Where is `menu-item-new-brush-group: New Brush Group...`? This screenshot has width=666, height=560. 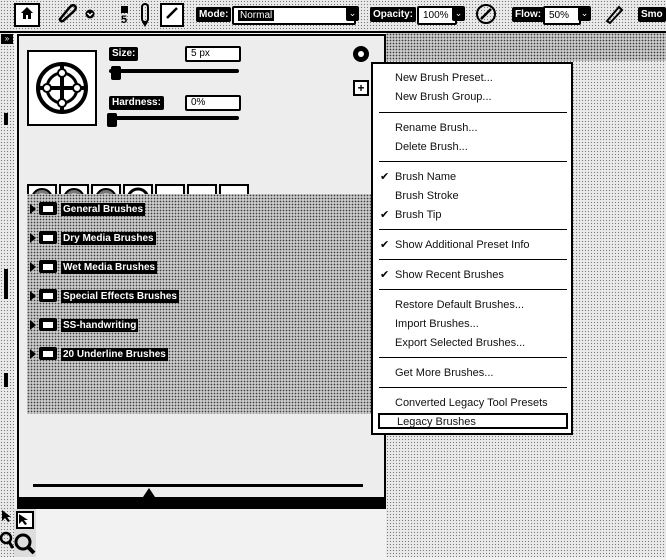
menu-item-new-brush-group: New Brush Group... is located at coordinates (443, 97).